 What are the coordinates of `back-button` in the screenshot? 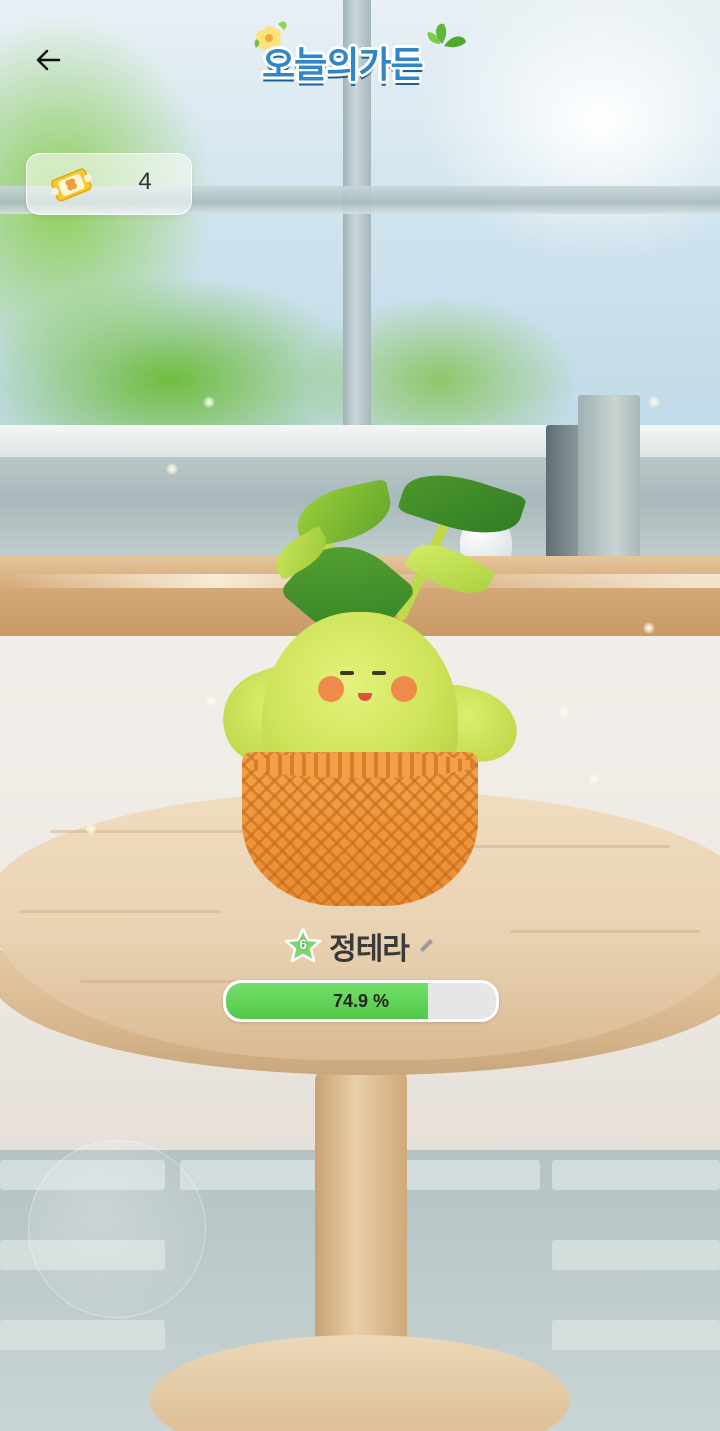 It's located at (48, 60).